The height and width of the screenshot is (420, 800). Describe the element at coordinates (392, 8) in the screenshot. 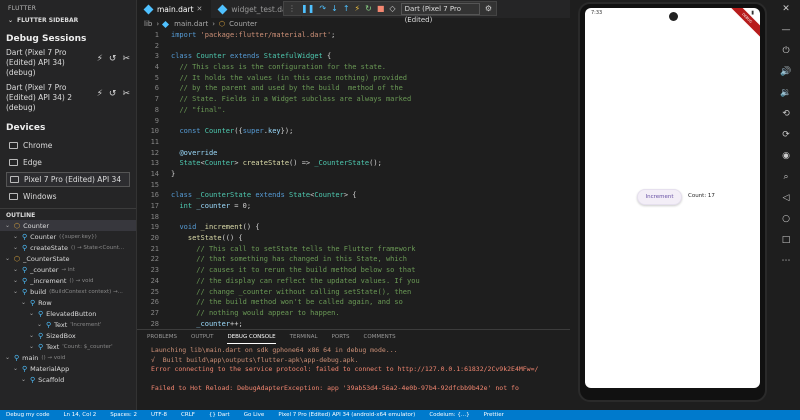

I see `devtools-icon: ◇` at that location.